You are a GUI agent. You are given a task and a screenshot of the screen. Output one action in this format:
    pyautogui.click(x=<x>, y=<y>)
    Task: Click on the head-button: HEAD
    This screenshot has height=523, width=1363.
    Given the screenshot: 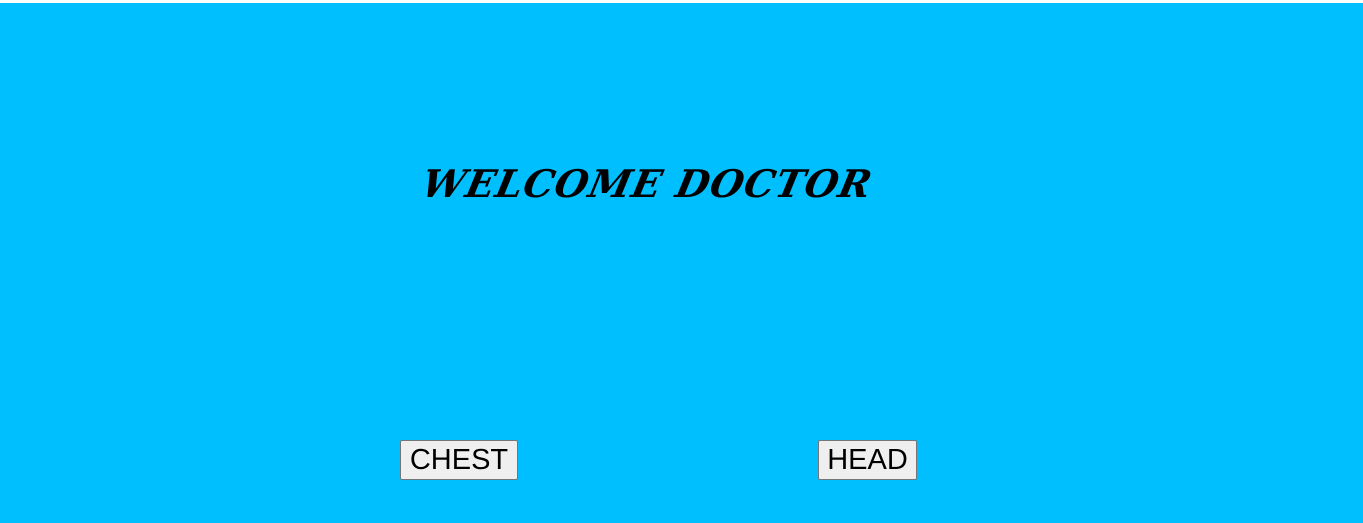 What is the action you would take?
    pyautogui.click(x=867, y=460)
    